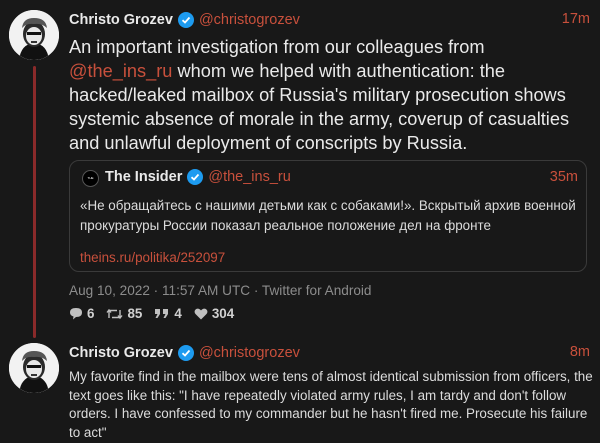 The image size is (600, 443). Describe the element at coordinates (576, 19) in the screenshot. I see `tweet-time: 17m` at that location.